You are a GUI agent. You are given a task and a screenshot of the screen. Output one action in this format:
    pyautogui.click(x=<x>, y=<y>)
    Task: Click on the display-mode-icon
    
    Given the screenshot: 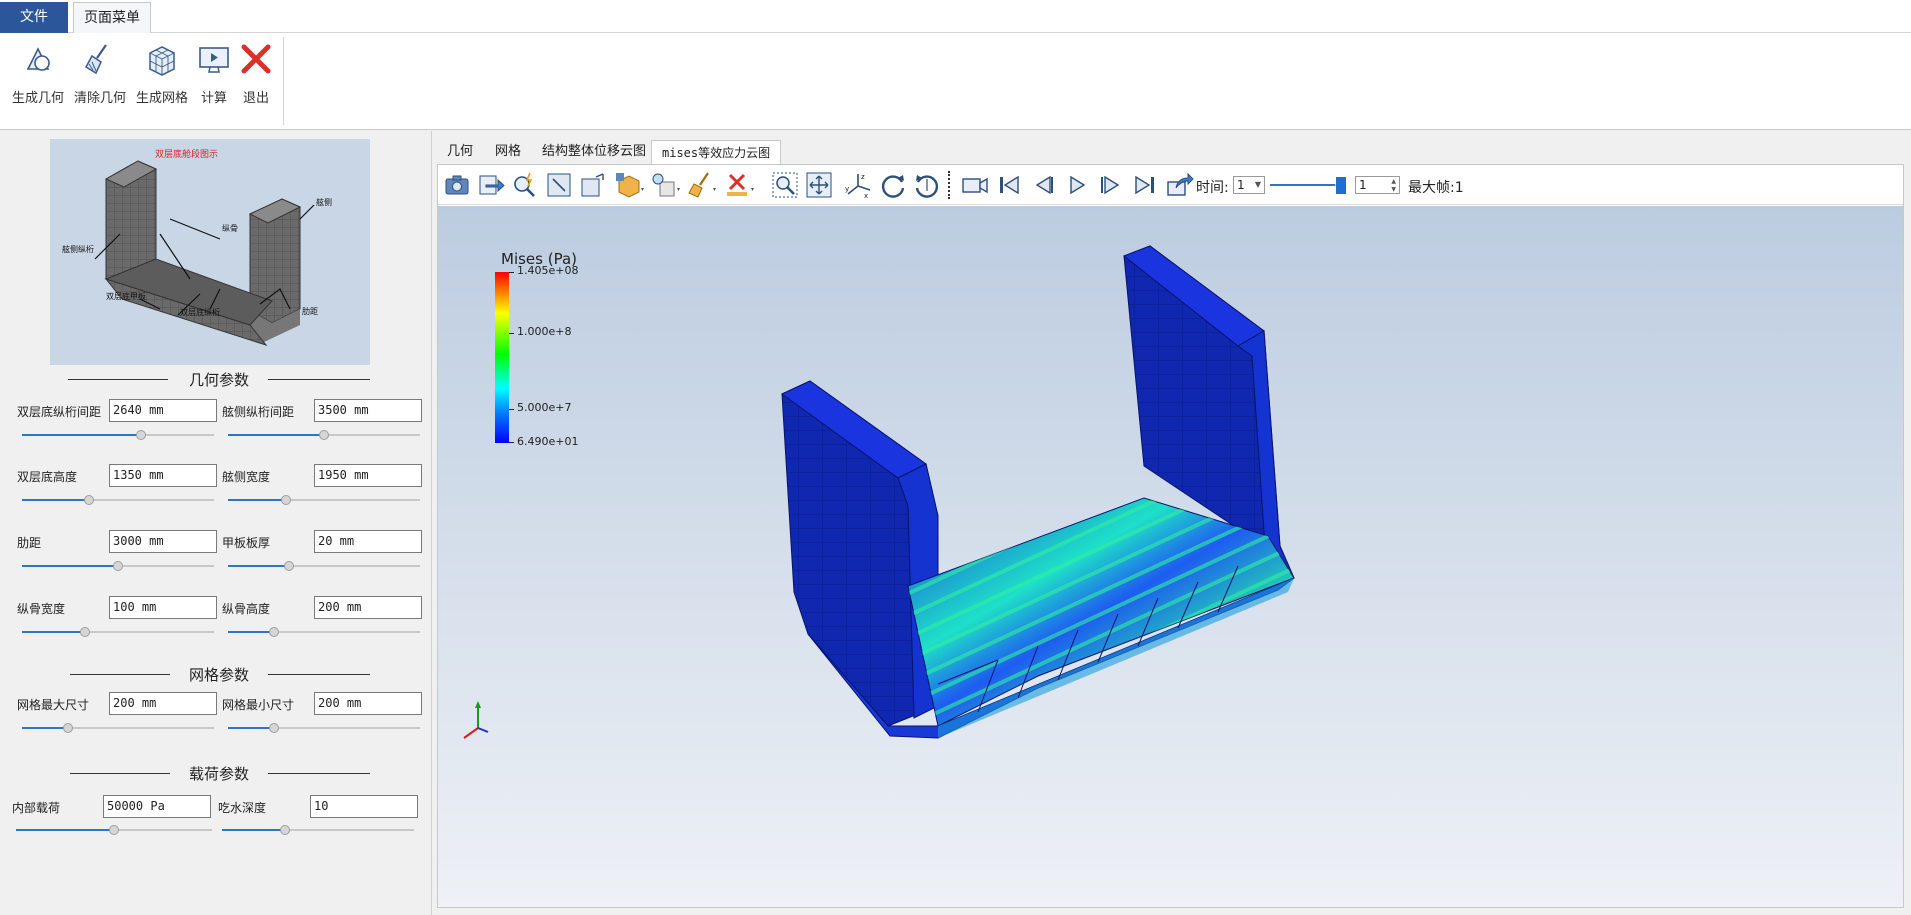 What is the action you would take?
    pyautogui.click(x=629, y=185)
    